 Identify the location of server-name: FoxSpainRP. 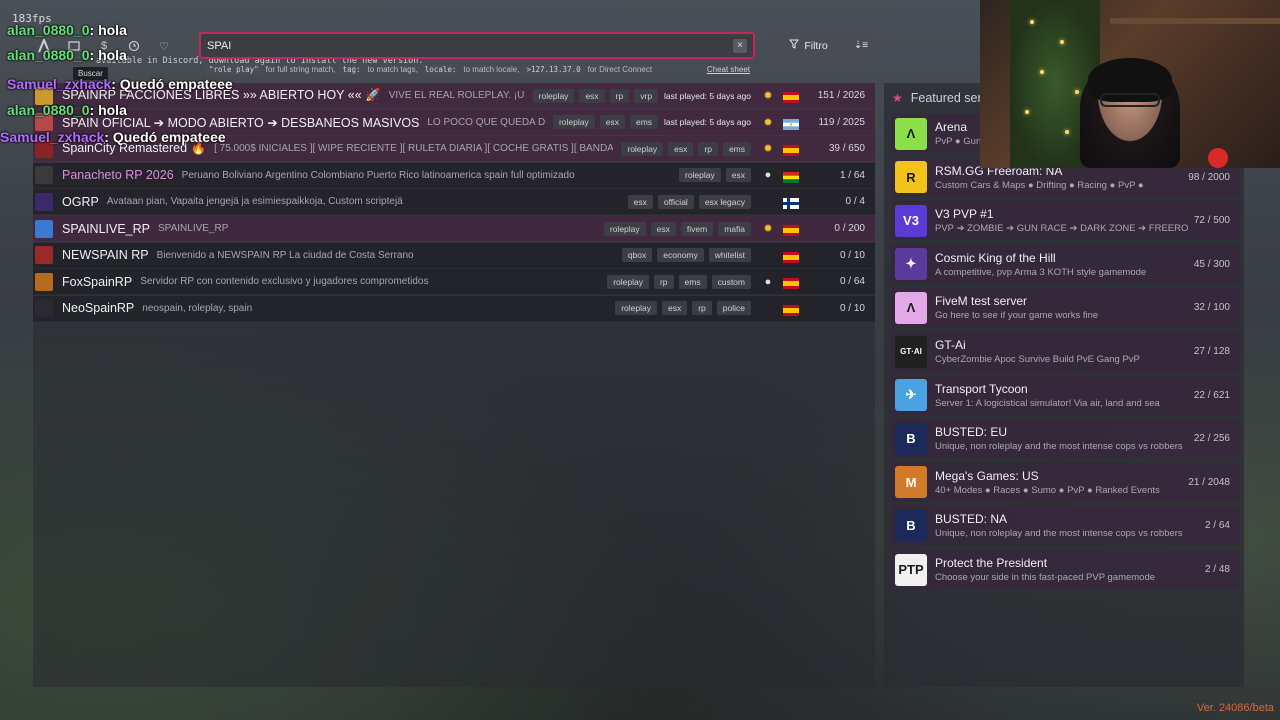
(97, 281).